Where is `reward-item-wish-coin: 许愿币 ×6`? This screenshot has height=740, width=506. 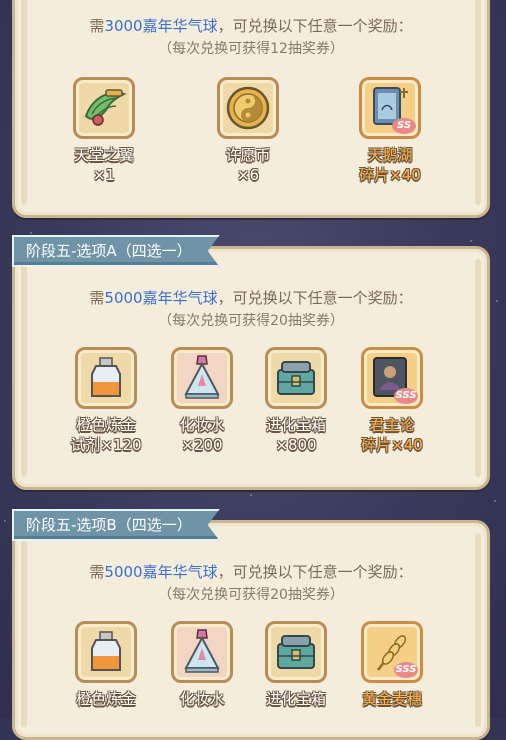 reward-item-wish-coin: 许愿币 ×6 is located at coordinates (248, 131).